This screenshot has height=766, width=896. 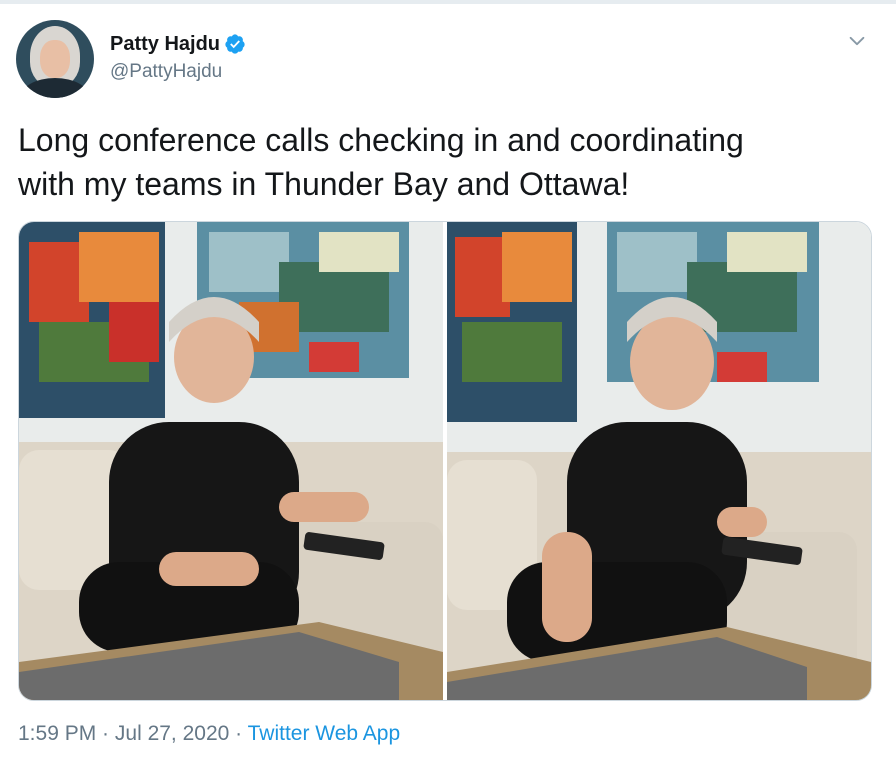 What do you see at coordinates (857, 41) in the screenshot?
I see `chevron-down-icon` at bounding box center [857, 41].